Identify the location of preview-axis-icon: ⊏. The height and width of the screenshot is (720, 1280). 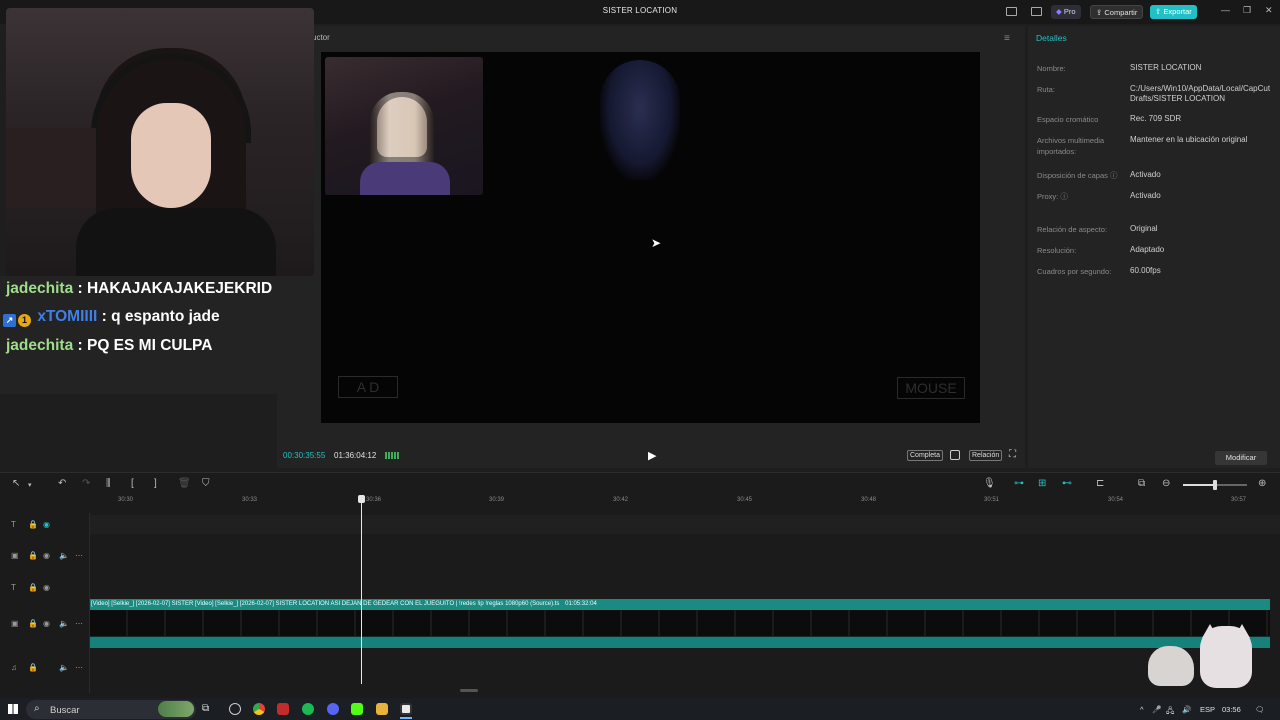
(1100, 483).